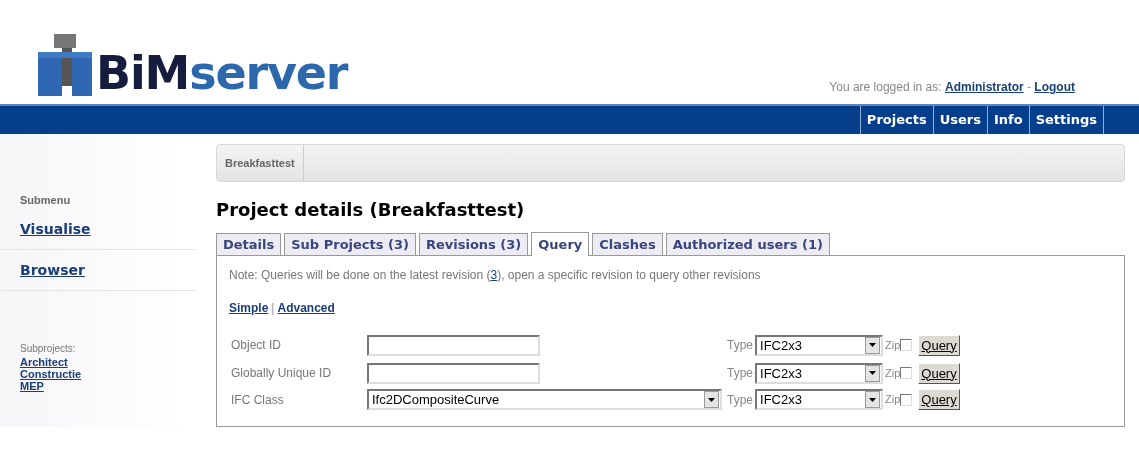 This screenshot has height=471, width=1139. Describe the element at coordinates (306, 308) in the screenshot. I see `advanced-link: Advanced` at that location.